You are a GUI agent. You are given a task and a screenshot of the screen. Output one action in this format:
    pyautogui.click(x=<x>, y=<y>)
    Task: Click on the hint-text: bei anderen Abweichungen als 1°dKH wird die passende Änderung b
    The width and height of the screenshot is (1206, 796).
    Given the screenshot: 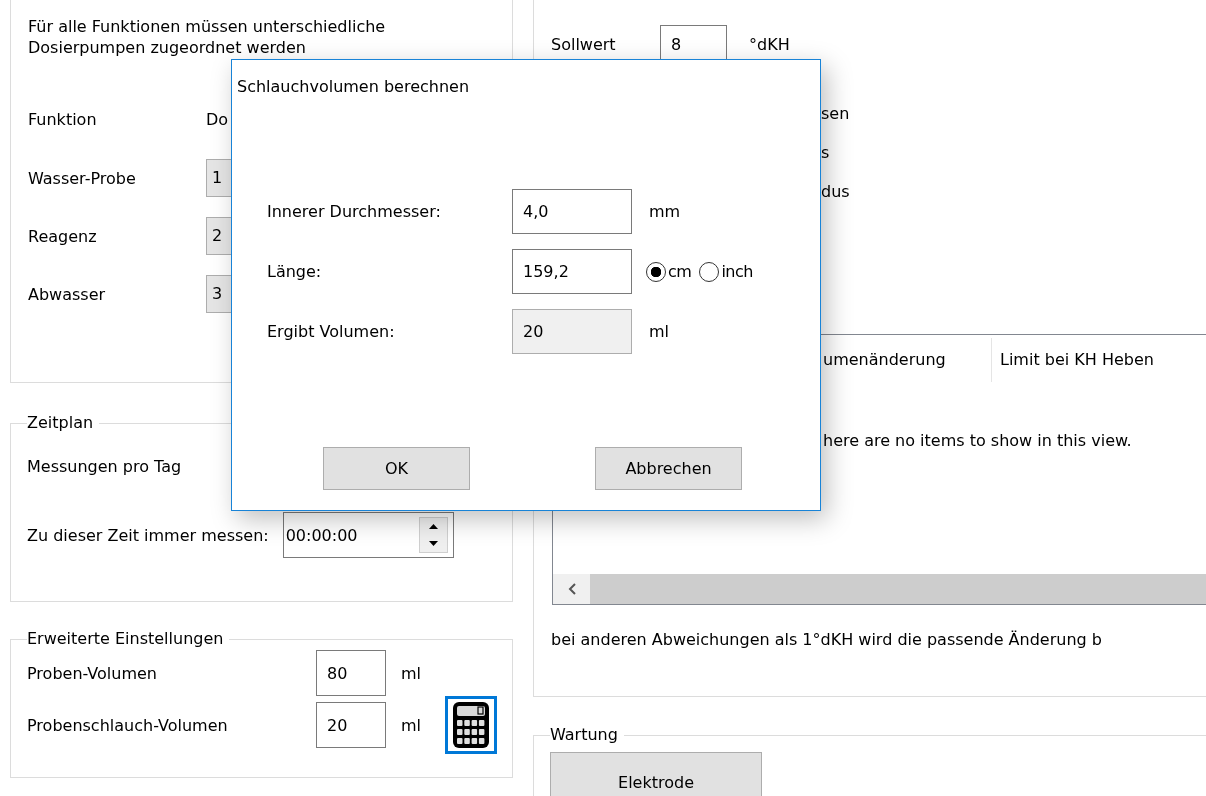 What is the action you would take?
    pyautogui.click(x=827, y=640)
    